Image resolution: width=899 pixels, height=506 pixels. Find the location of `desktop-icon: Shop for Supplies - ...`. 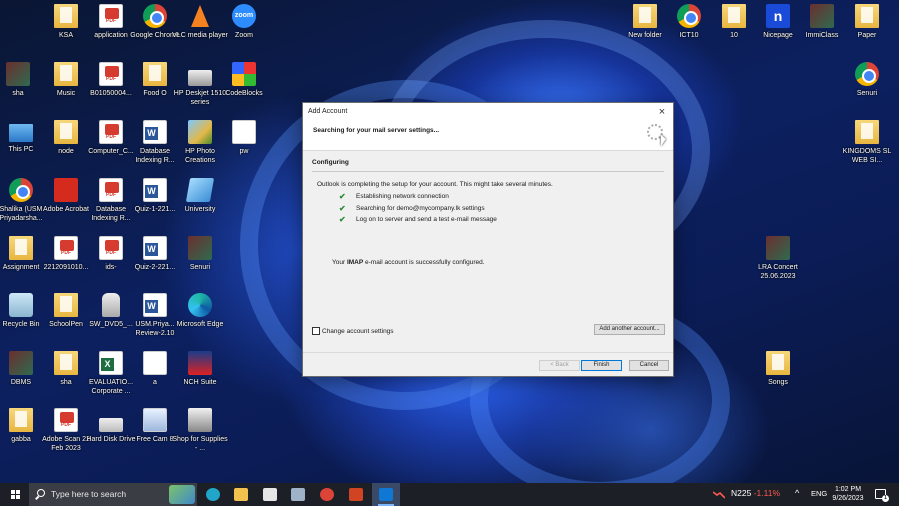

desktop-icon: Shop for Supplies - ... is located at coordinates (200, 430).